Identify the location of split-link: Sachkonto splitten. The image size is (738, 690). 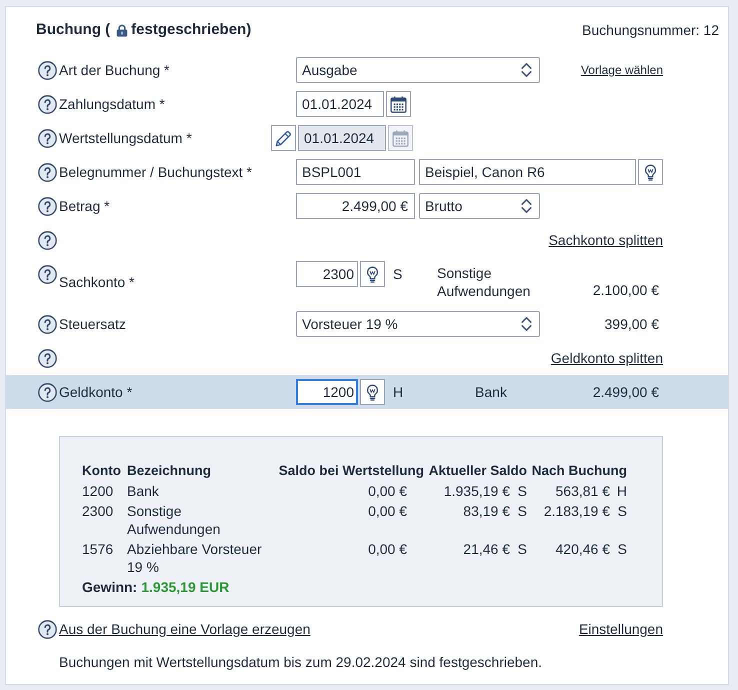
(605, 240).